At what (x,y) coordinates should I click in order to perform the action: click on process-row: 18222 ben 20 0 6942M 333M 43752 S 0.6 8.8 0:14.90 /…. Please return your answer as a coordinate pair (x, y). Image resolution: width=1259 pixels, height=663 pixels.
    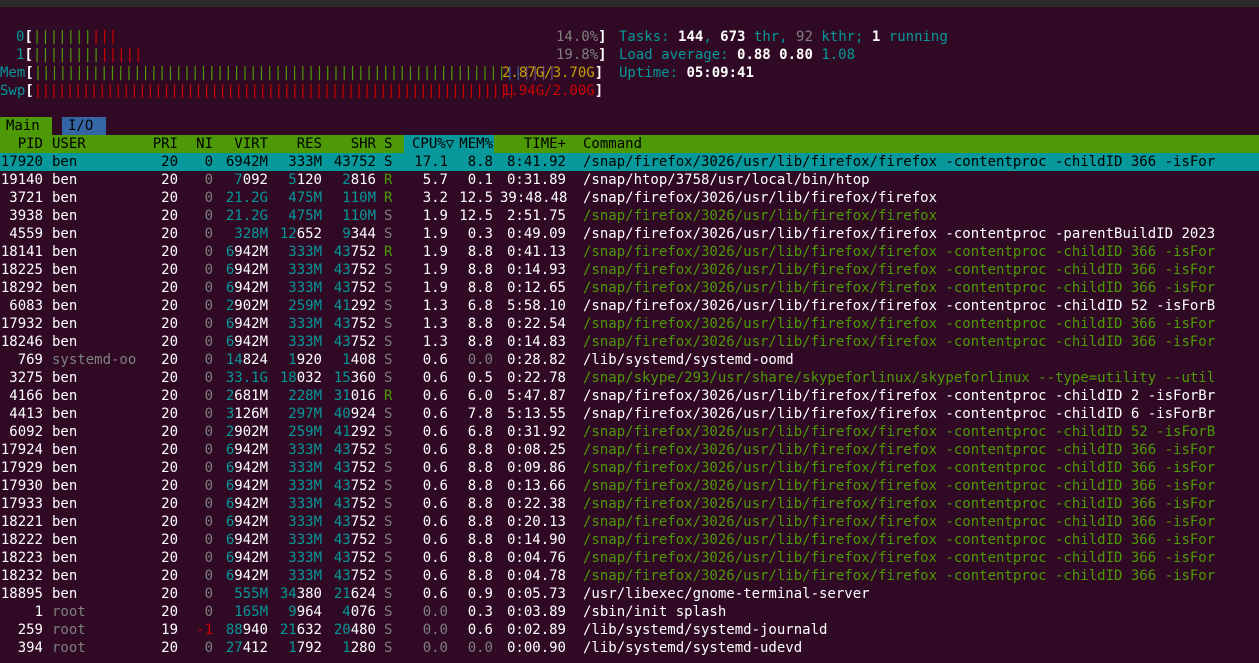
    Looking at the image, I should click on (629, 540).